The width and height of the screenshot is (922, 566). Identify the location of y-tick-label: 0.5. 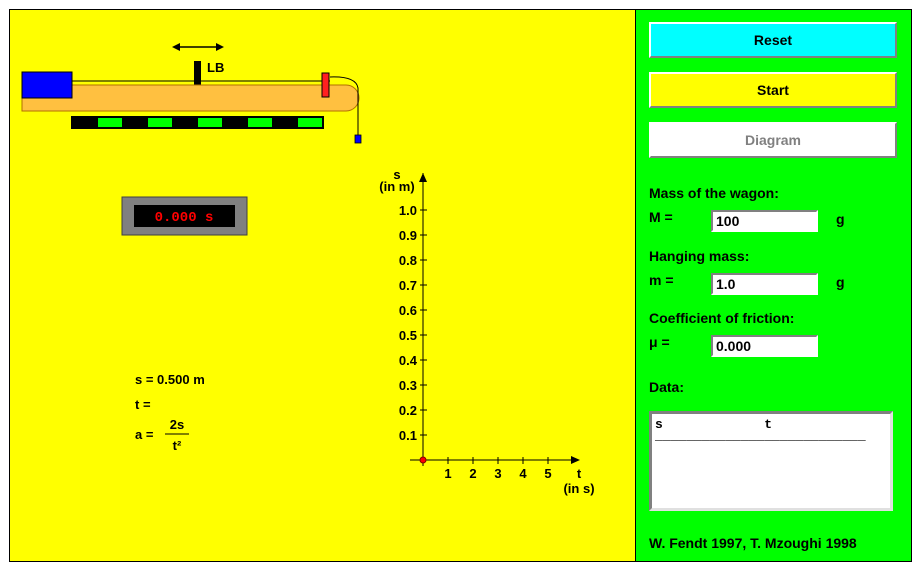
(408, 335).